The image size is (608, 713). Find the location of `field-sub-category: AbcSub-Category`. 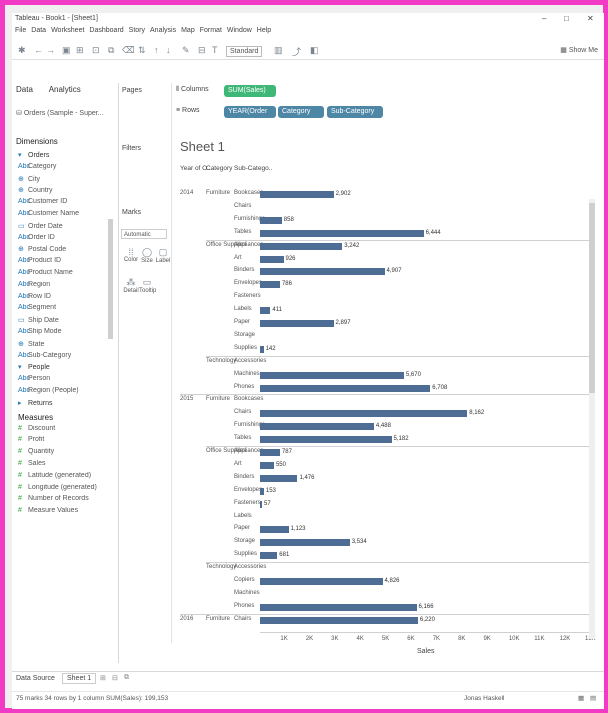

field-sub-category: AbcSub-Category is located at coordinates (66, 358).